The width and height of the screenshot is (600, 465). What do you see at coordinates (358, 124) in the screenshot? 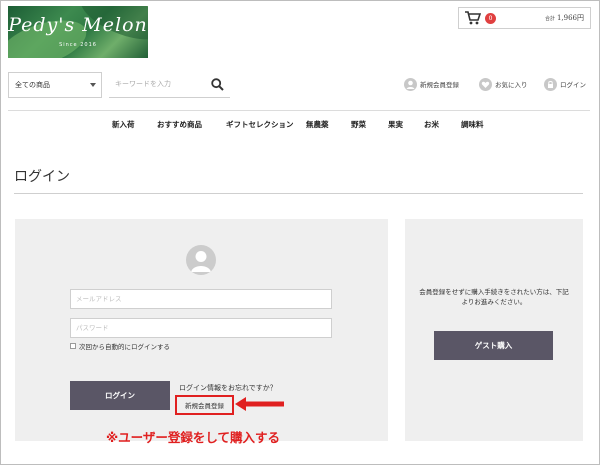
I see `nav-item-vegetables: 野菜` at bounding box center [358, 124].